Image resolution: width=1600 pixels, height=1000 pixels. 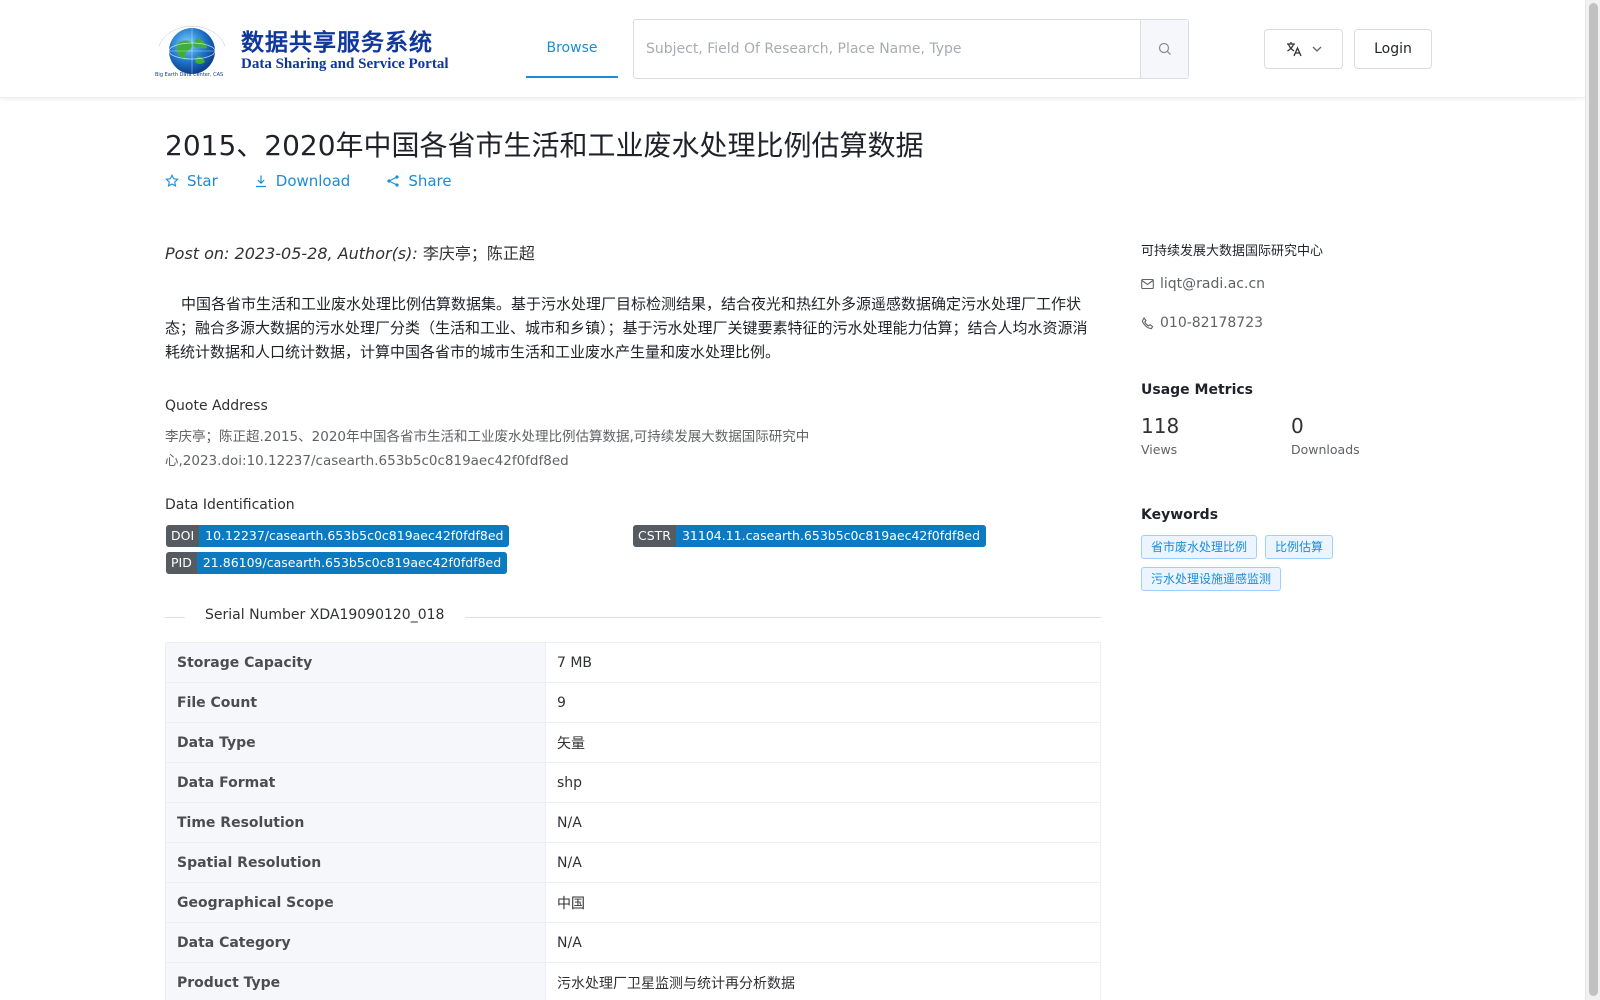 I want to click on table-row: File Count 9, so click(x=633, y=702).